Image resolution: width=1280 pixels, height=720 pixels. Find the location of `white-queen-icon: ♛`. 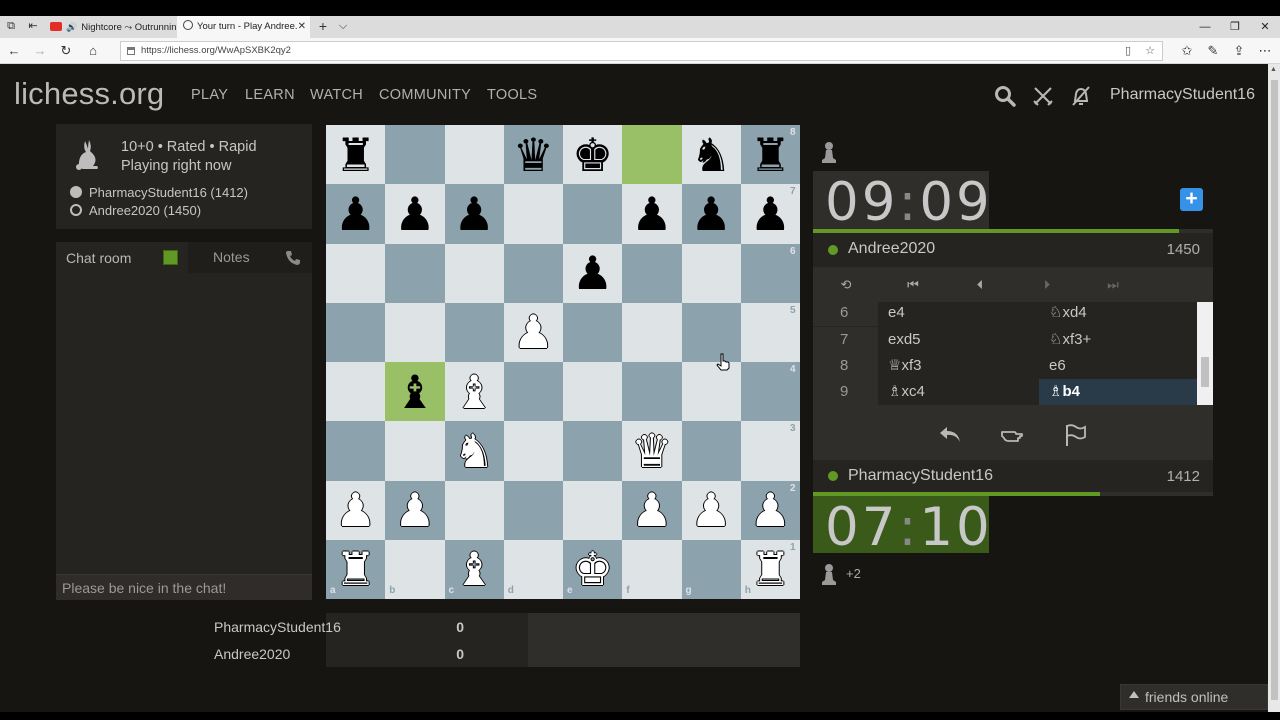

white-queen-icon: ♛ is located at coordinates (651, 450).